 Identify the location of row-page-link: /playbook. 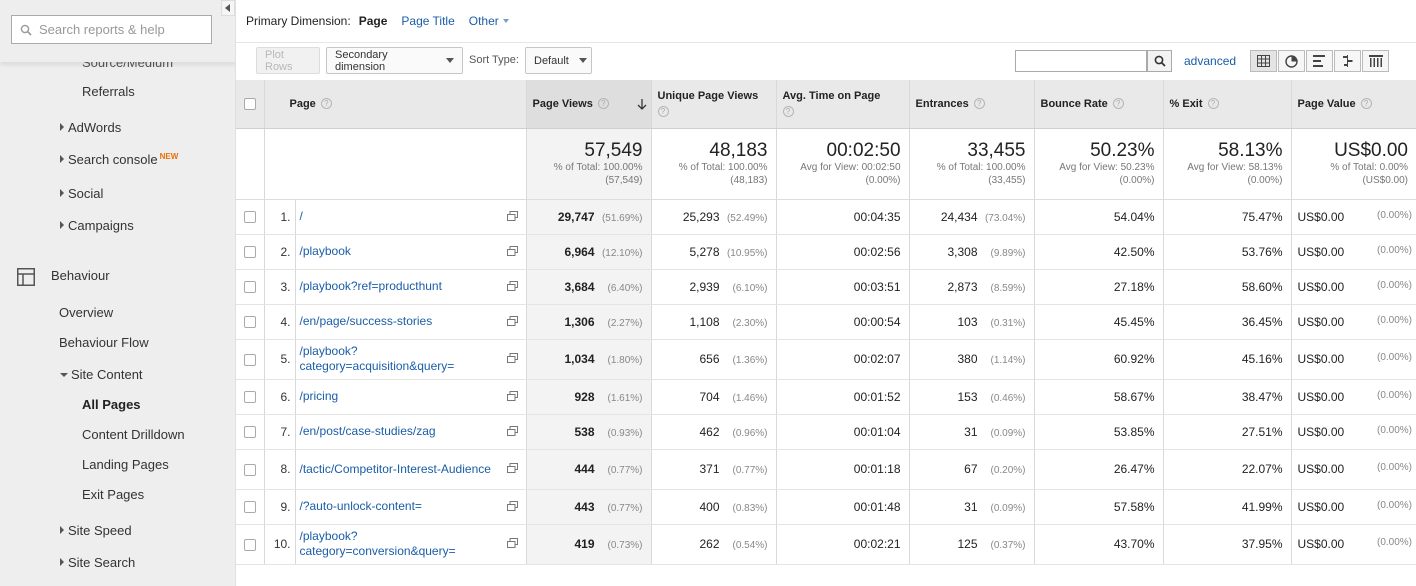
(411, 251).